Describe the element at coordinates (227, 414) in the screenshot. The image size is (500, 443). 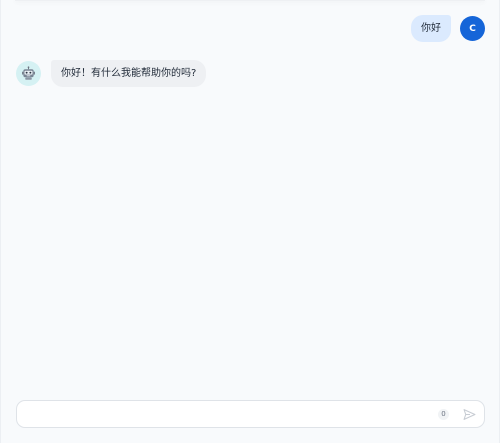
I see `chat-input` at that location.